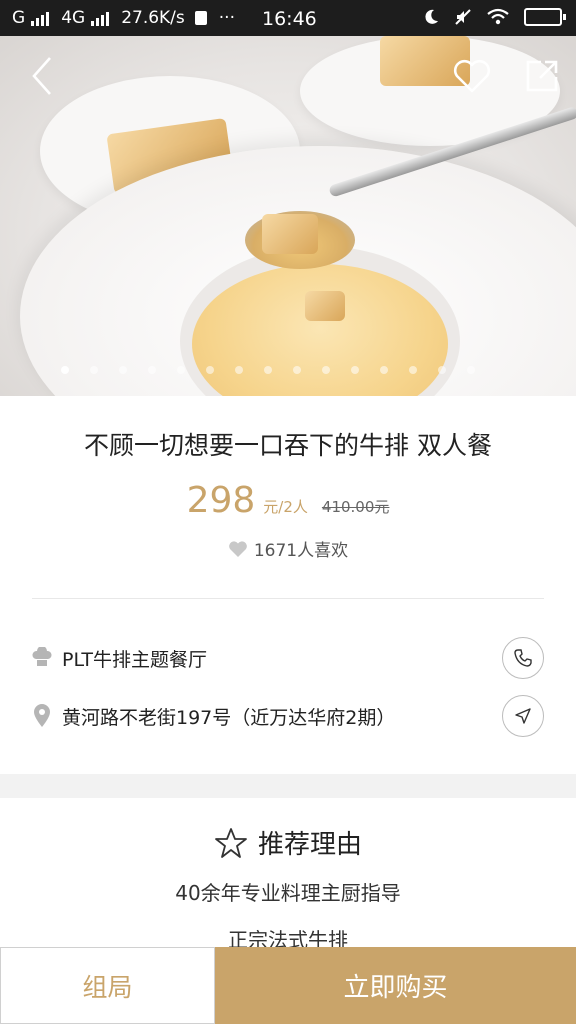 The image size is (576, 1024). What do you see at coordinates (288, 893) in the screenshot?
I see `recommend-reason: 40余年专业料理主厨指导` at bounding box center [288, 893].